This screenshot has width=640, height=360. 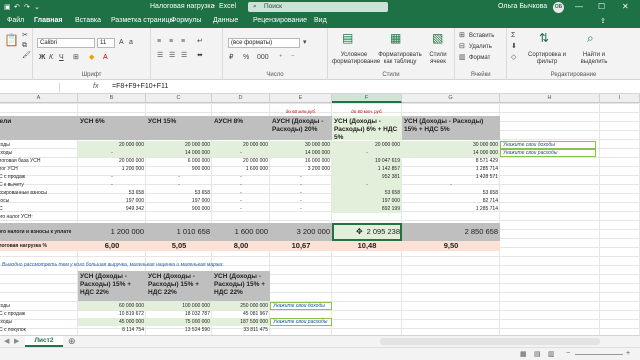 What do you see at coordinates (301, 98) in the screenshot?
I see `column-header-e: E` at bounding box center [301, 98].